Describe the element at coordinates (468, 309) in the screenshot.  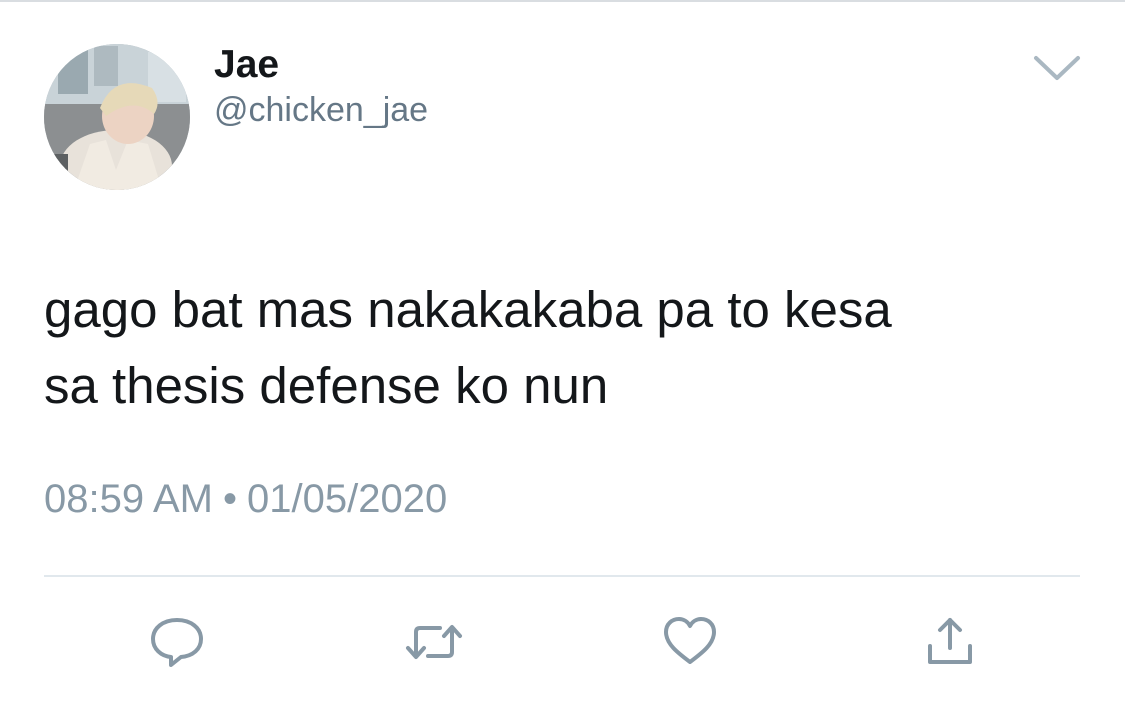
I see `tweet-text-line: gago bat mas nakakakaba pa to kesa` at that location.